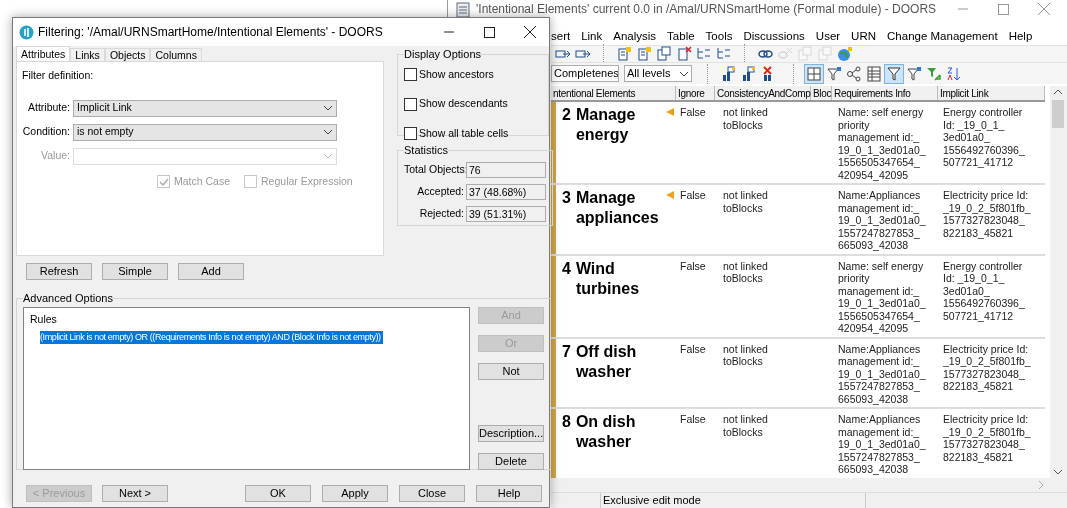 The image size is (1067, 508). What do you see at coordinates (440, 191) in the screenshot?
I see `stat-label: Accepted:` at bounding box center [440, 191].